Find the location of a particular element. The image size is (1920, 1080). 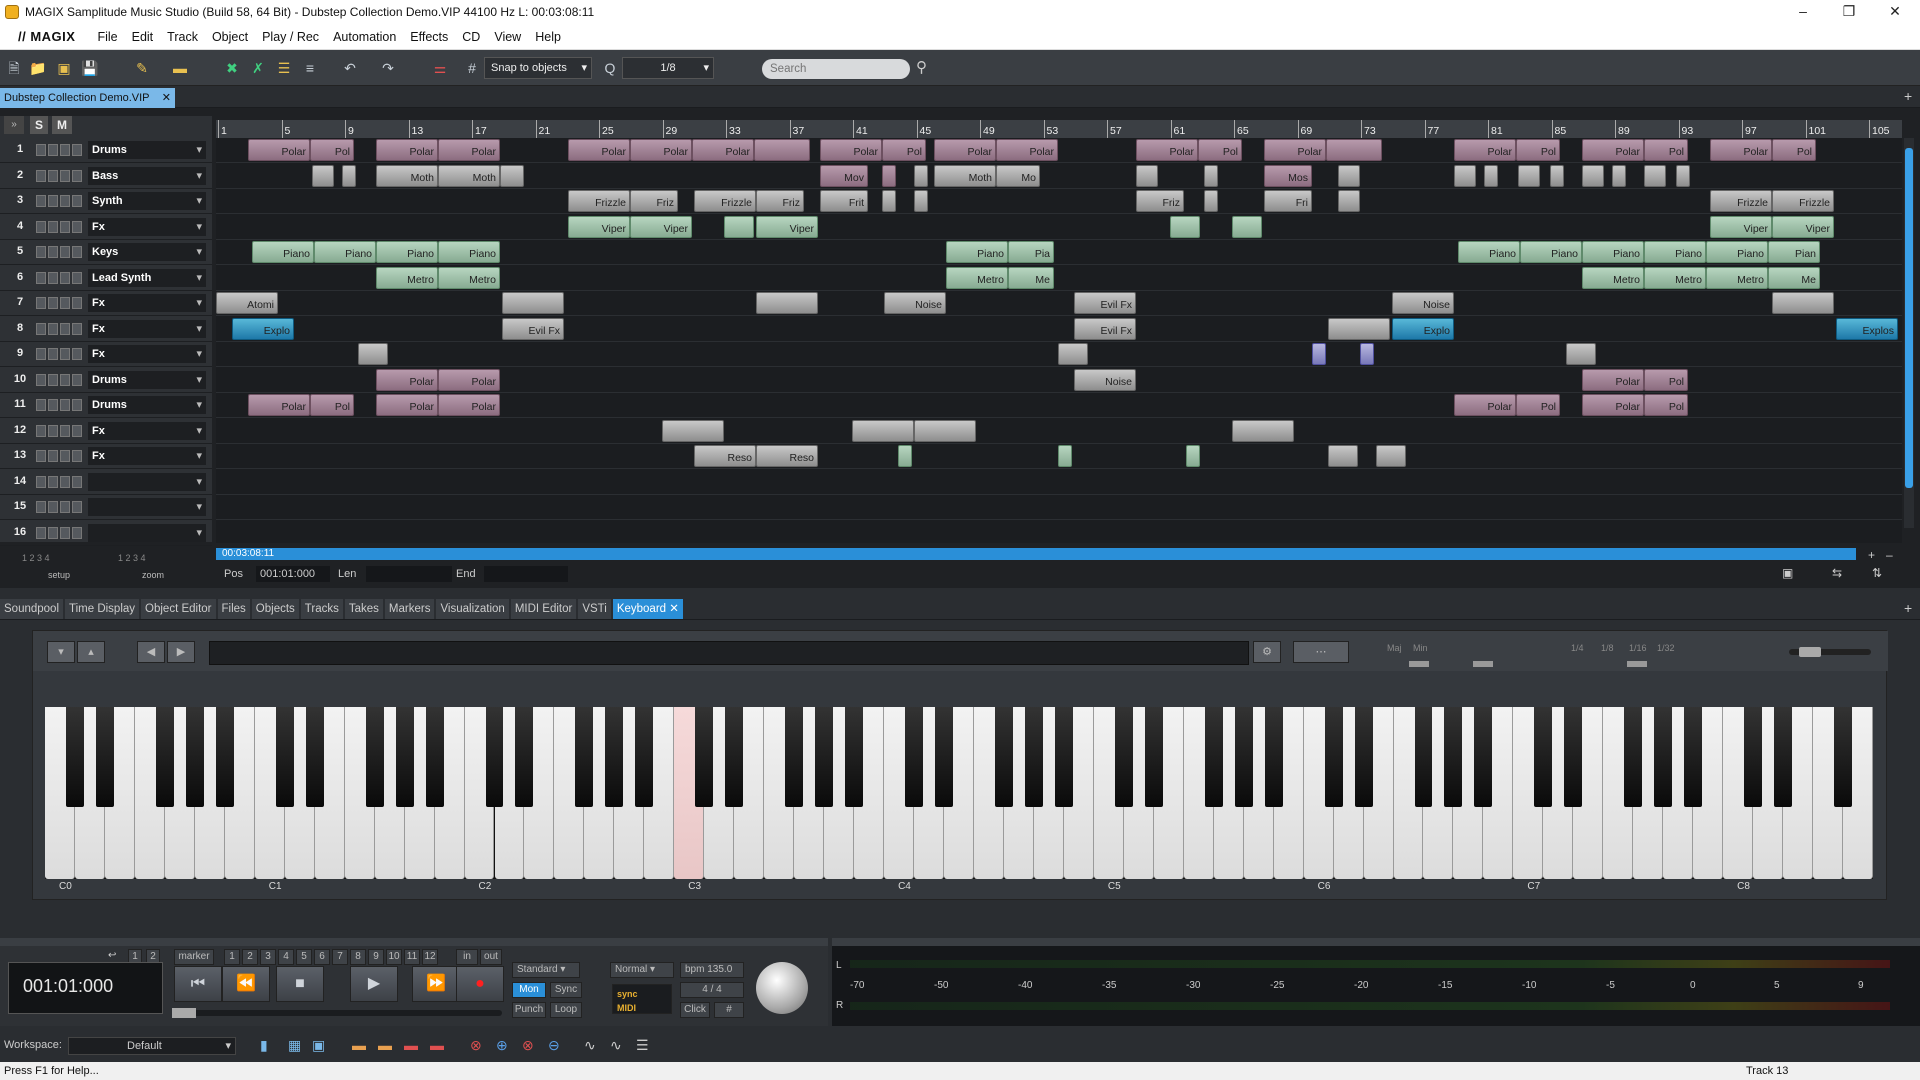

audio-object: Metro is located at coordinates (1737, 277).